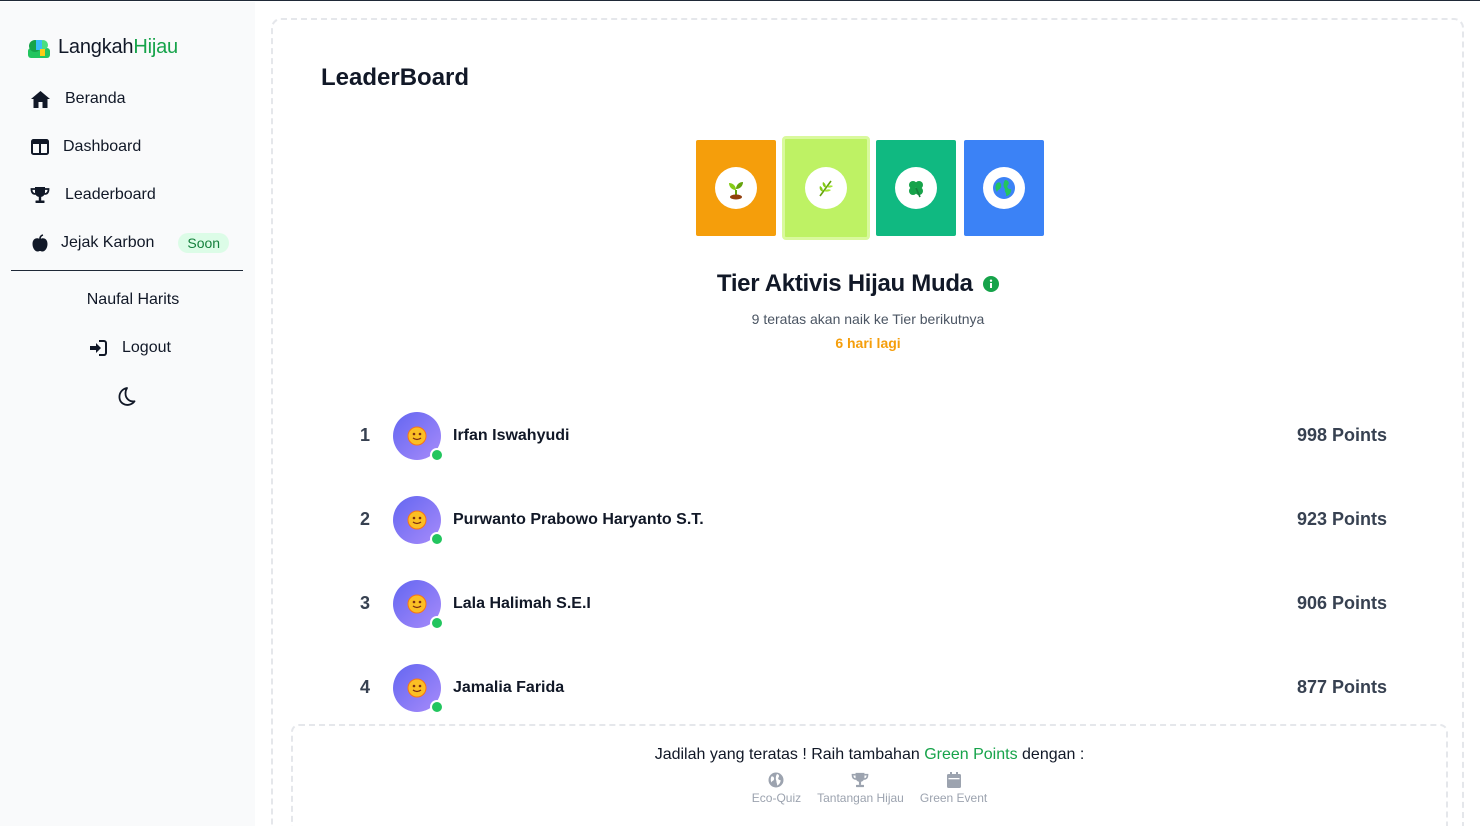  What do you see at coordinates (365, 435) in the screenshot?
I see `rank-number: 1` at bounding box center [365, 435].